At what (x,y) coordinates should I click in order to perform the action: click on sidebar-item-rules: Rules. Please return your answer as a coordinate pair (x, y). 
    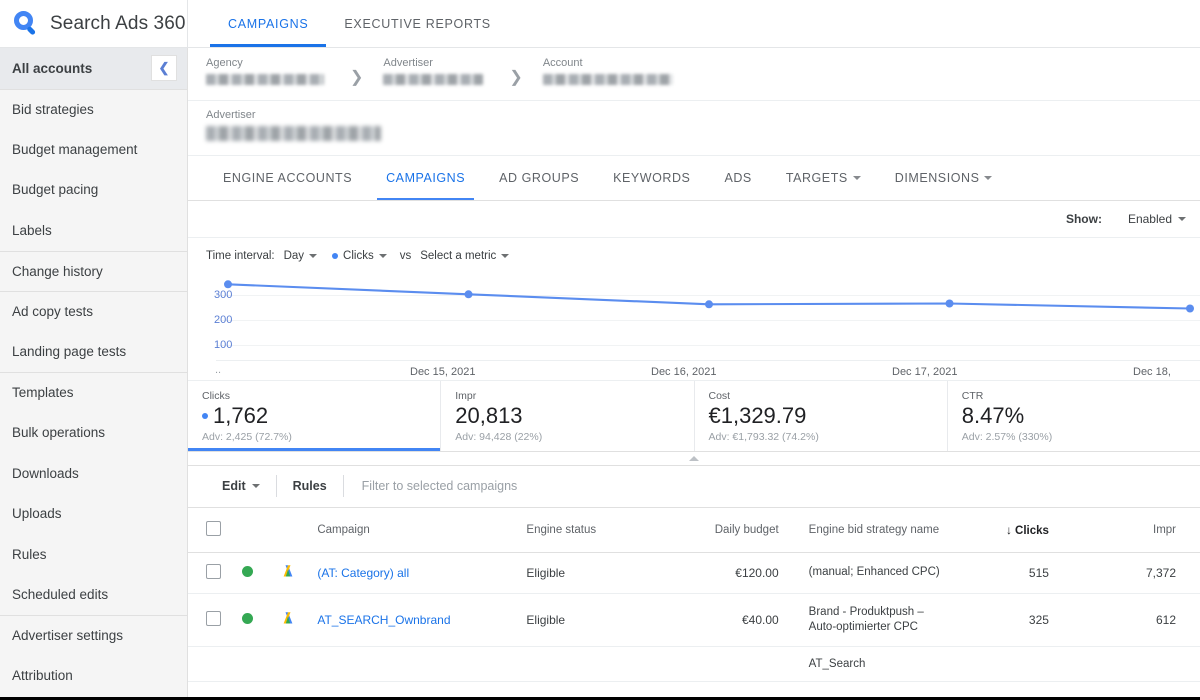
    Looking at the image, I should click on (93, 554).